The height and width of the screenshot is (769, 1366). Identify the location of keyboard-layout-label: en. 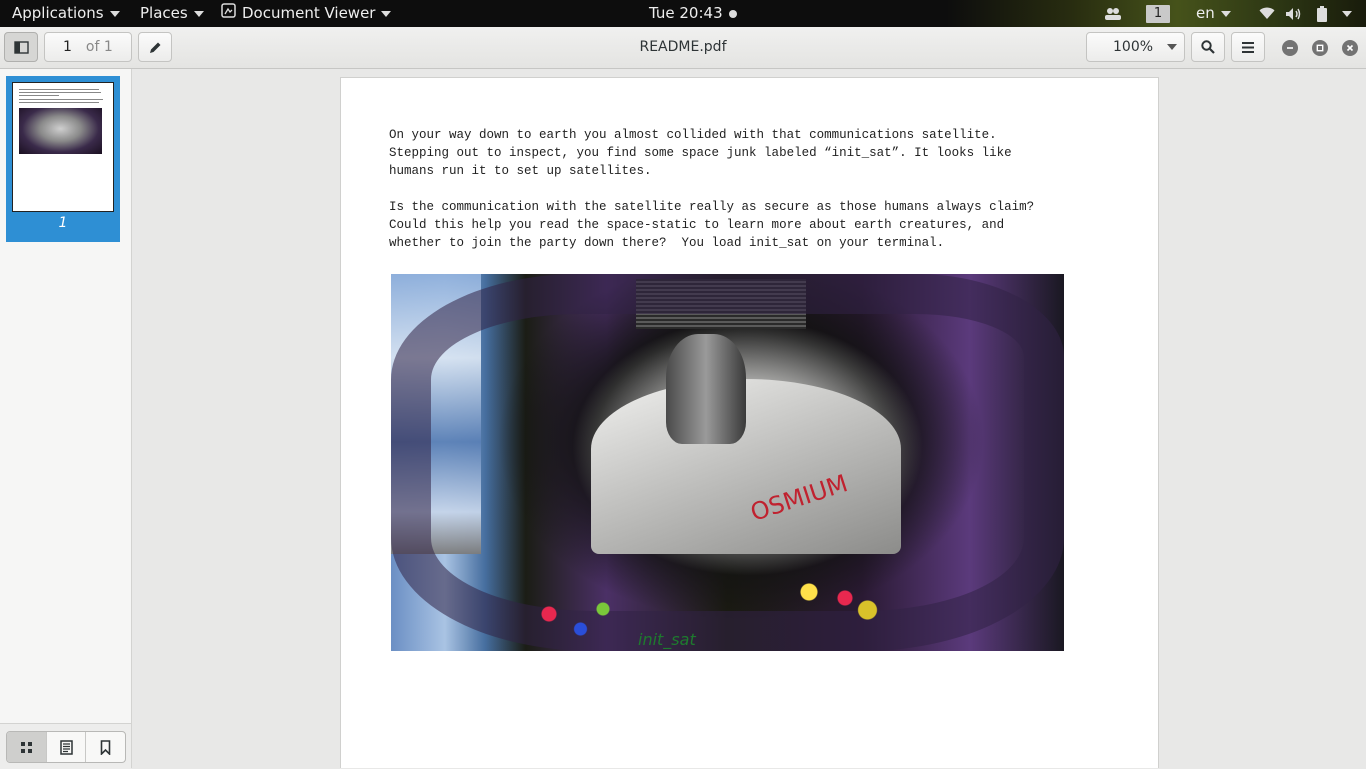
(1205, 13).